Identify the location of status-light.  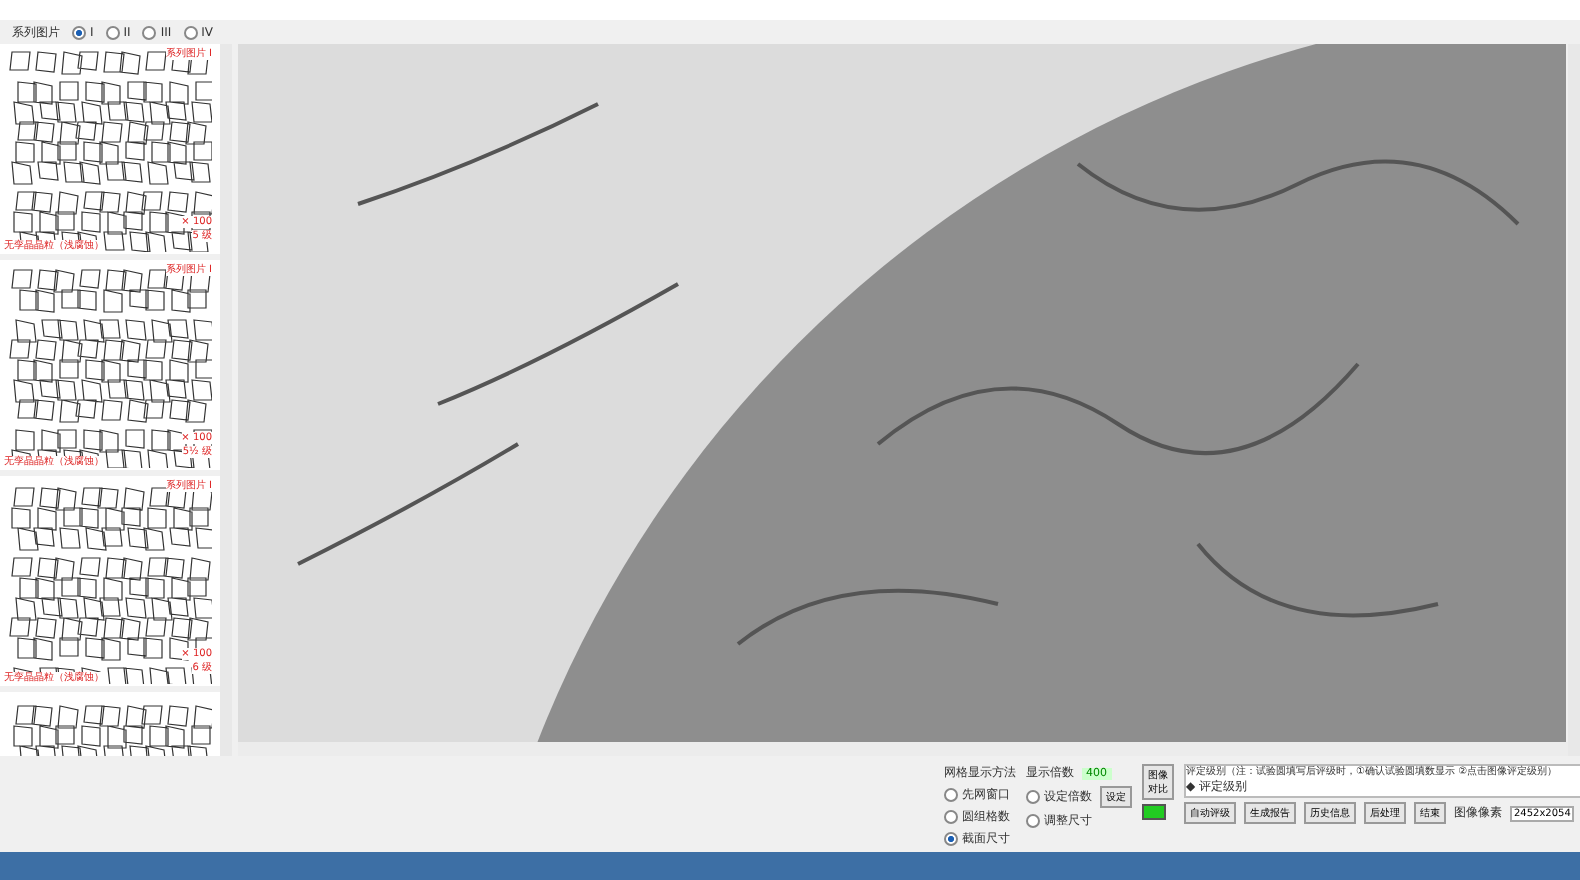
(1154, 812).